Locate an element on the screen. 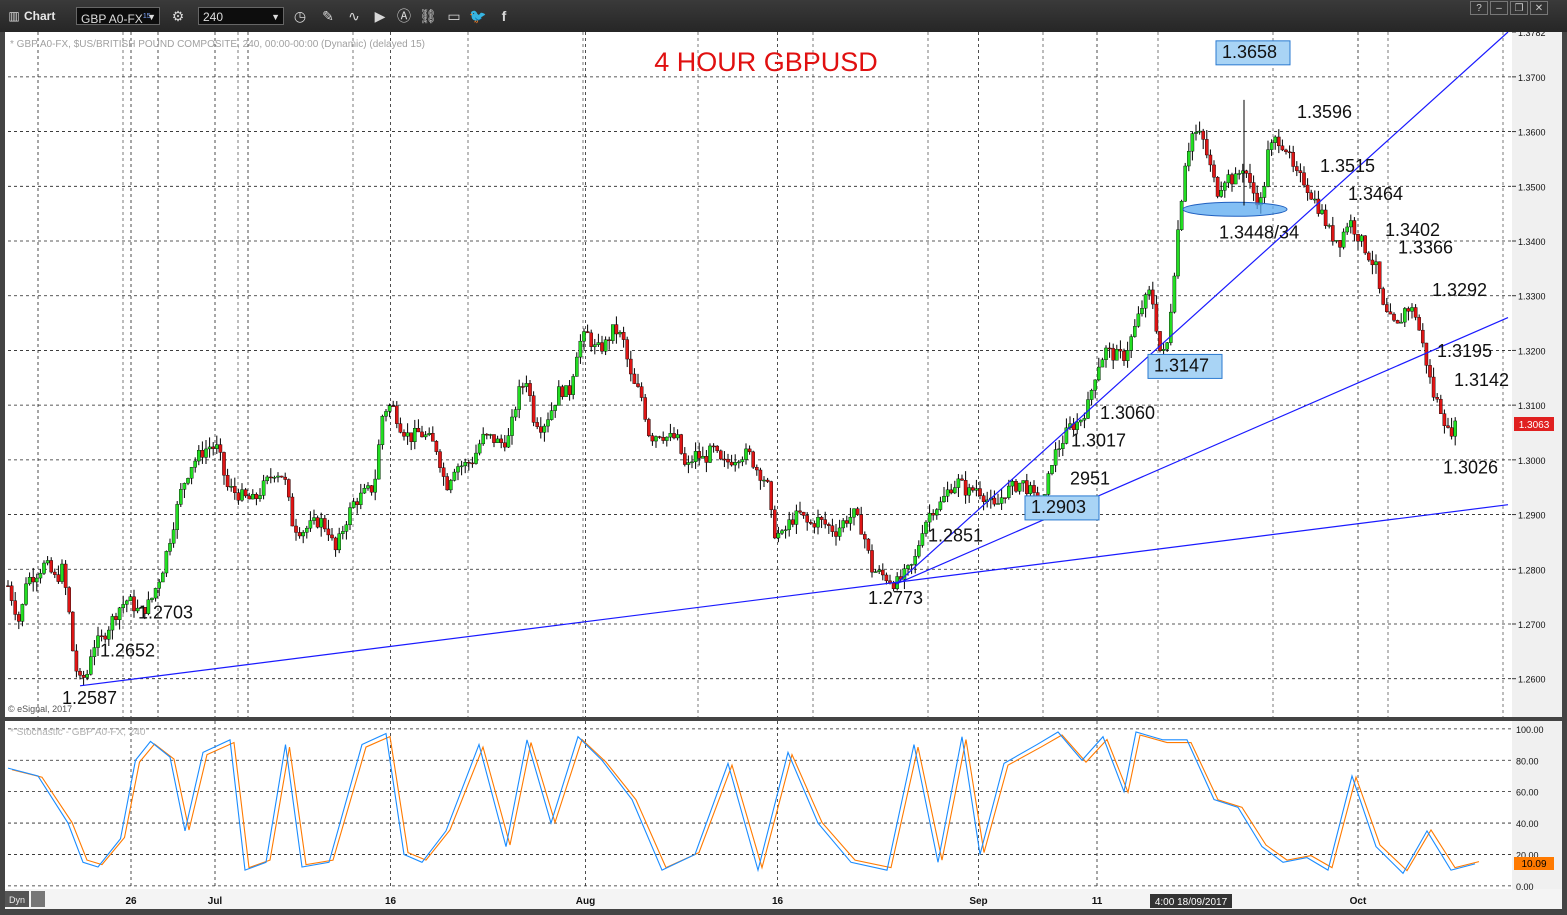 This screenshot has height=915, width=1567. facebook-icon: f is located at coordinates (504, 16).